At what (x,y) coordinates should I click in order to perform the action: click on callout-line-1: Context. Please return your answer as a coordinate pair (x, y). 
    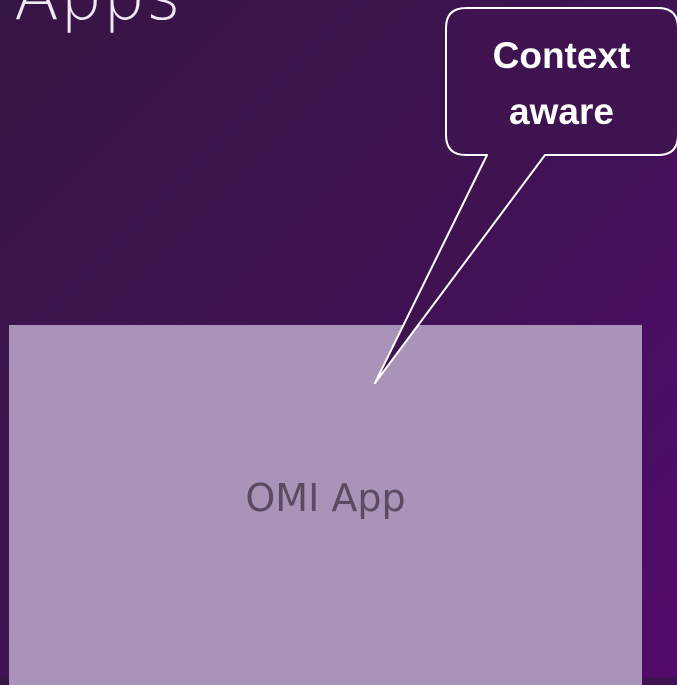
    Looking at the image, I should click on (561, 55).